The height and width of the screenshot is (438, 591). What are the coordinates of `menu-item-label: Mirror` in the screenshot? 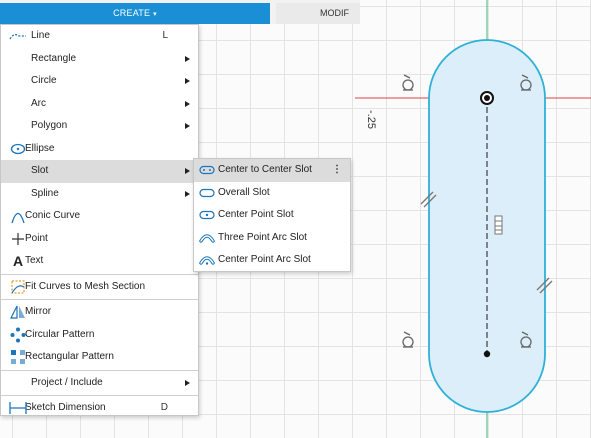 It's located at (38, 311).